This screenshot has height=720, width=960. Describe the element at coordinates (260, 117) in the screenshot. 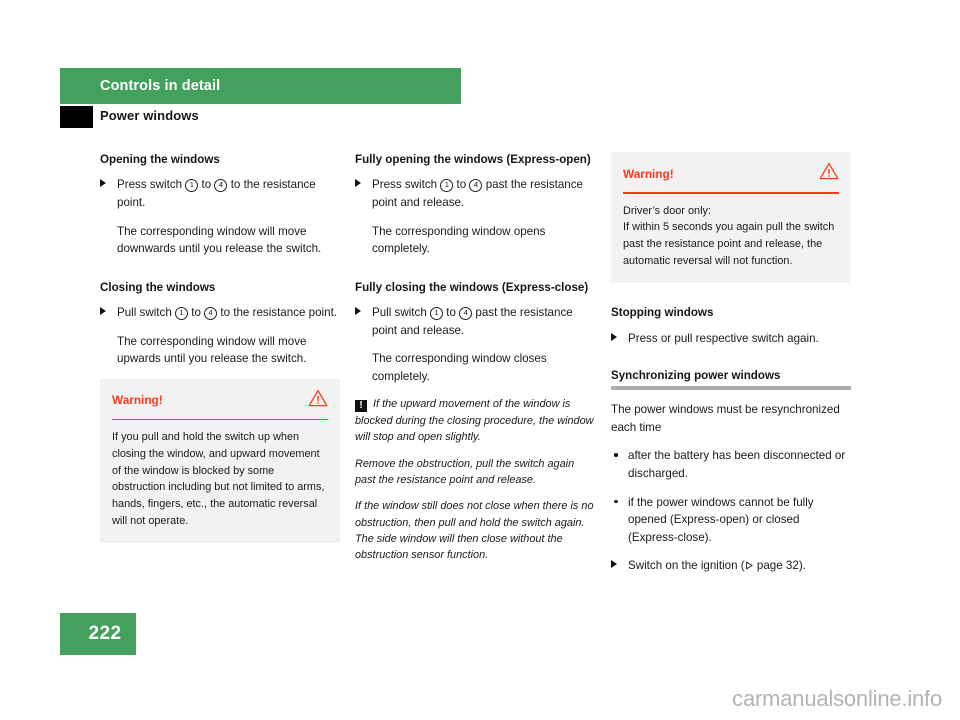

I see `section-header-row: Power windows` at that location.